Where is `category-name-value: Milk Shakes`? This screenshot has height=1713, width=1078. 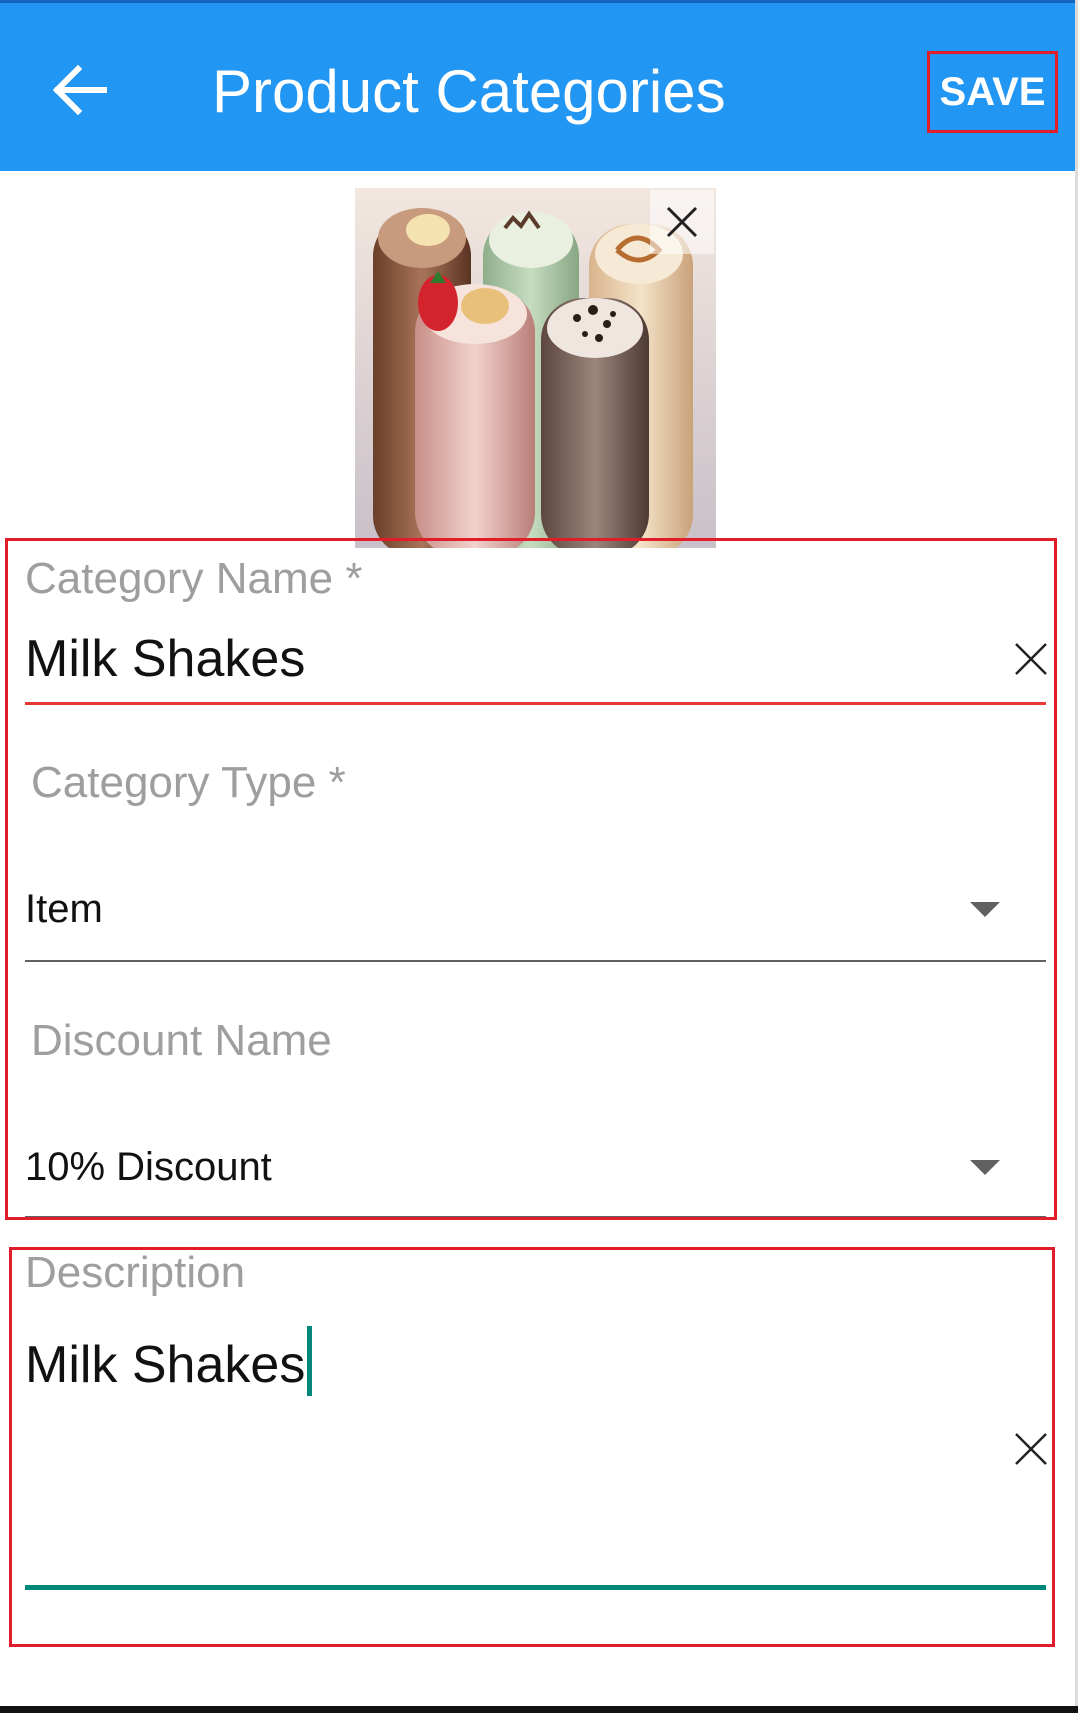
category-name-value: Milk Shakes is located at coordinates (165, 659).